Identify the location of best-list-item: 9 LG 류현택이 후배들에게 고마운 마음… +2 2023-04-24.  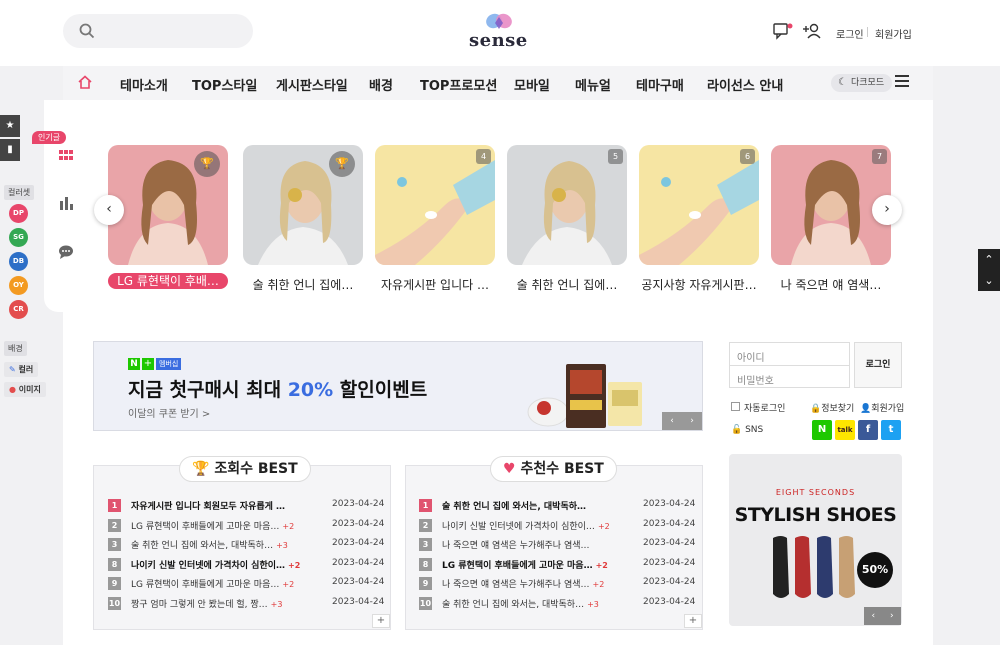
(248, 583).